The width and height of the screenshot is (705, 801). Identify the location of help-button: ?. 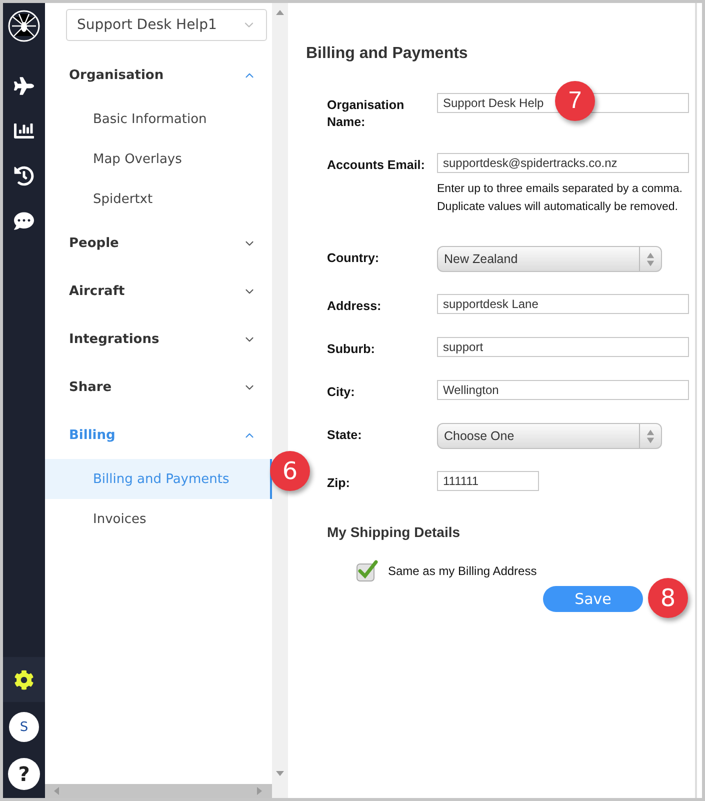
(24, 774).